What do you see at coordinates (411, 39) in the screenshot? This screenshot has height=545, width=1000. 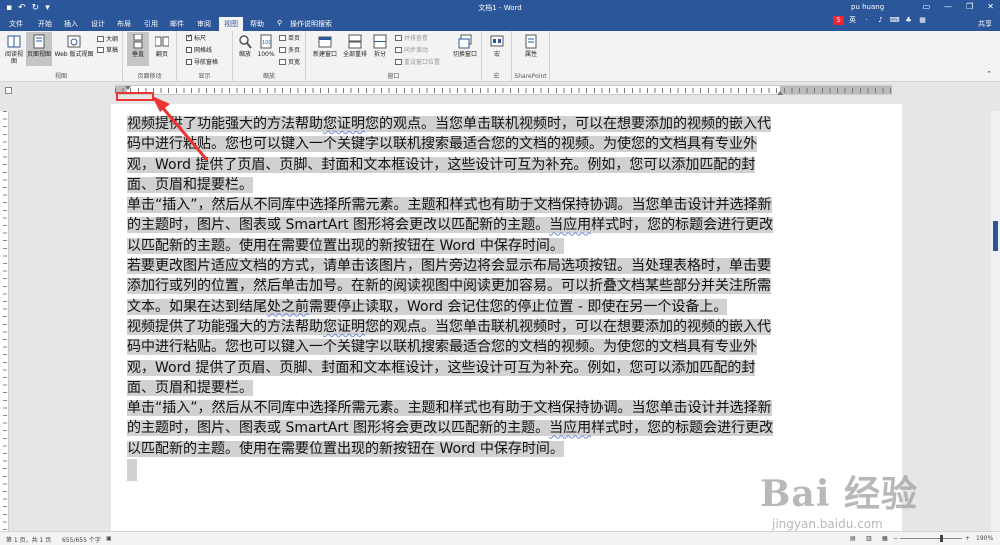 I see `side-by-side-button: 并排查看` at bounding box center [411, 39].